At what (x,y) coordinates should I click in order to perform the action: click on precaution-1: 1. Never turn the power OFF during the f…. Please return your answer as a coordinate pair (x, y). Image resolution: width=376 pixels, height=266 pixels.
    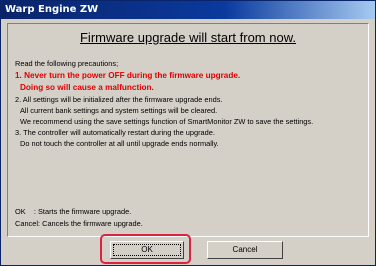
    Looking at the image, I should click on (128, 75).